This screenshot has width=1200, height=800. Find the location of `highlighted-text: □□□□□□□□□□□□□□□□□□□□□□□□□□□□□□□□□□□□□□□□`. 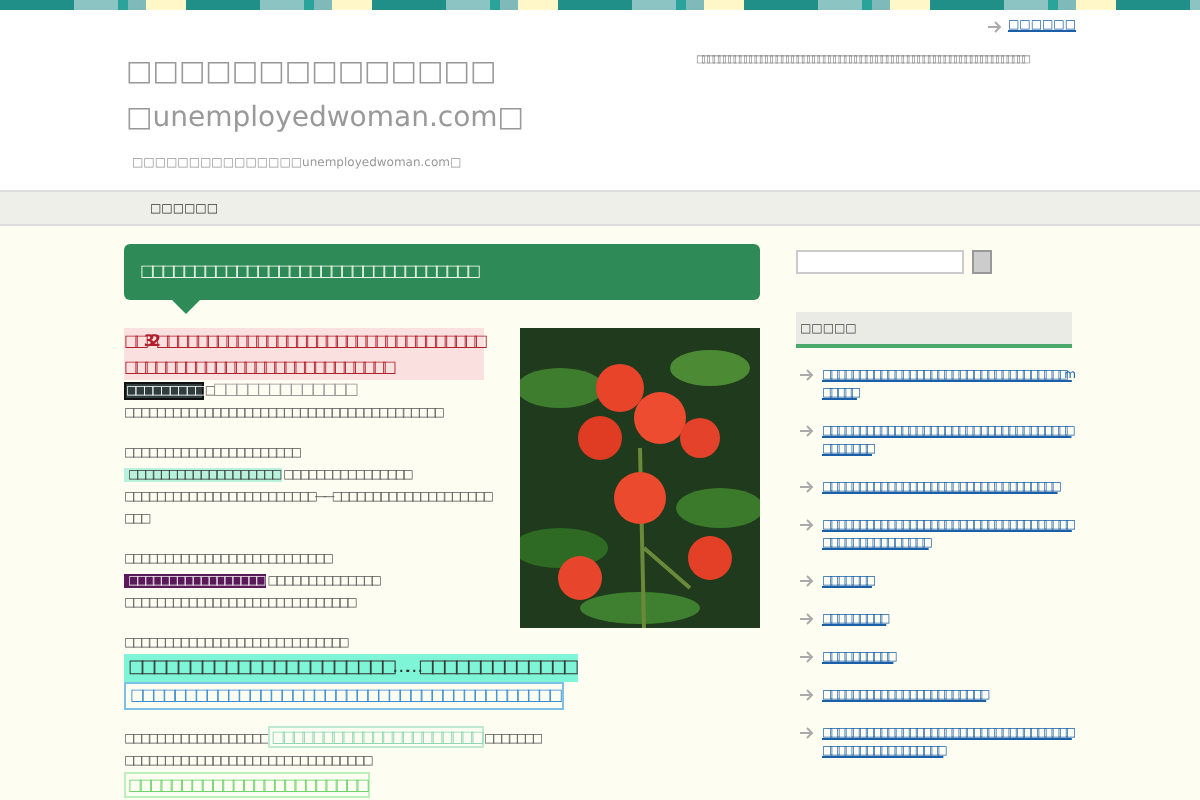

highlighted-text: □□□□□□□□□□□□□□□□□□□□□□□□□□□□□□□□□□□□□□□□ is located at coordinates (344, 696).